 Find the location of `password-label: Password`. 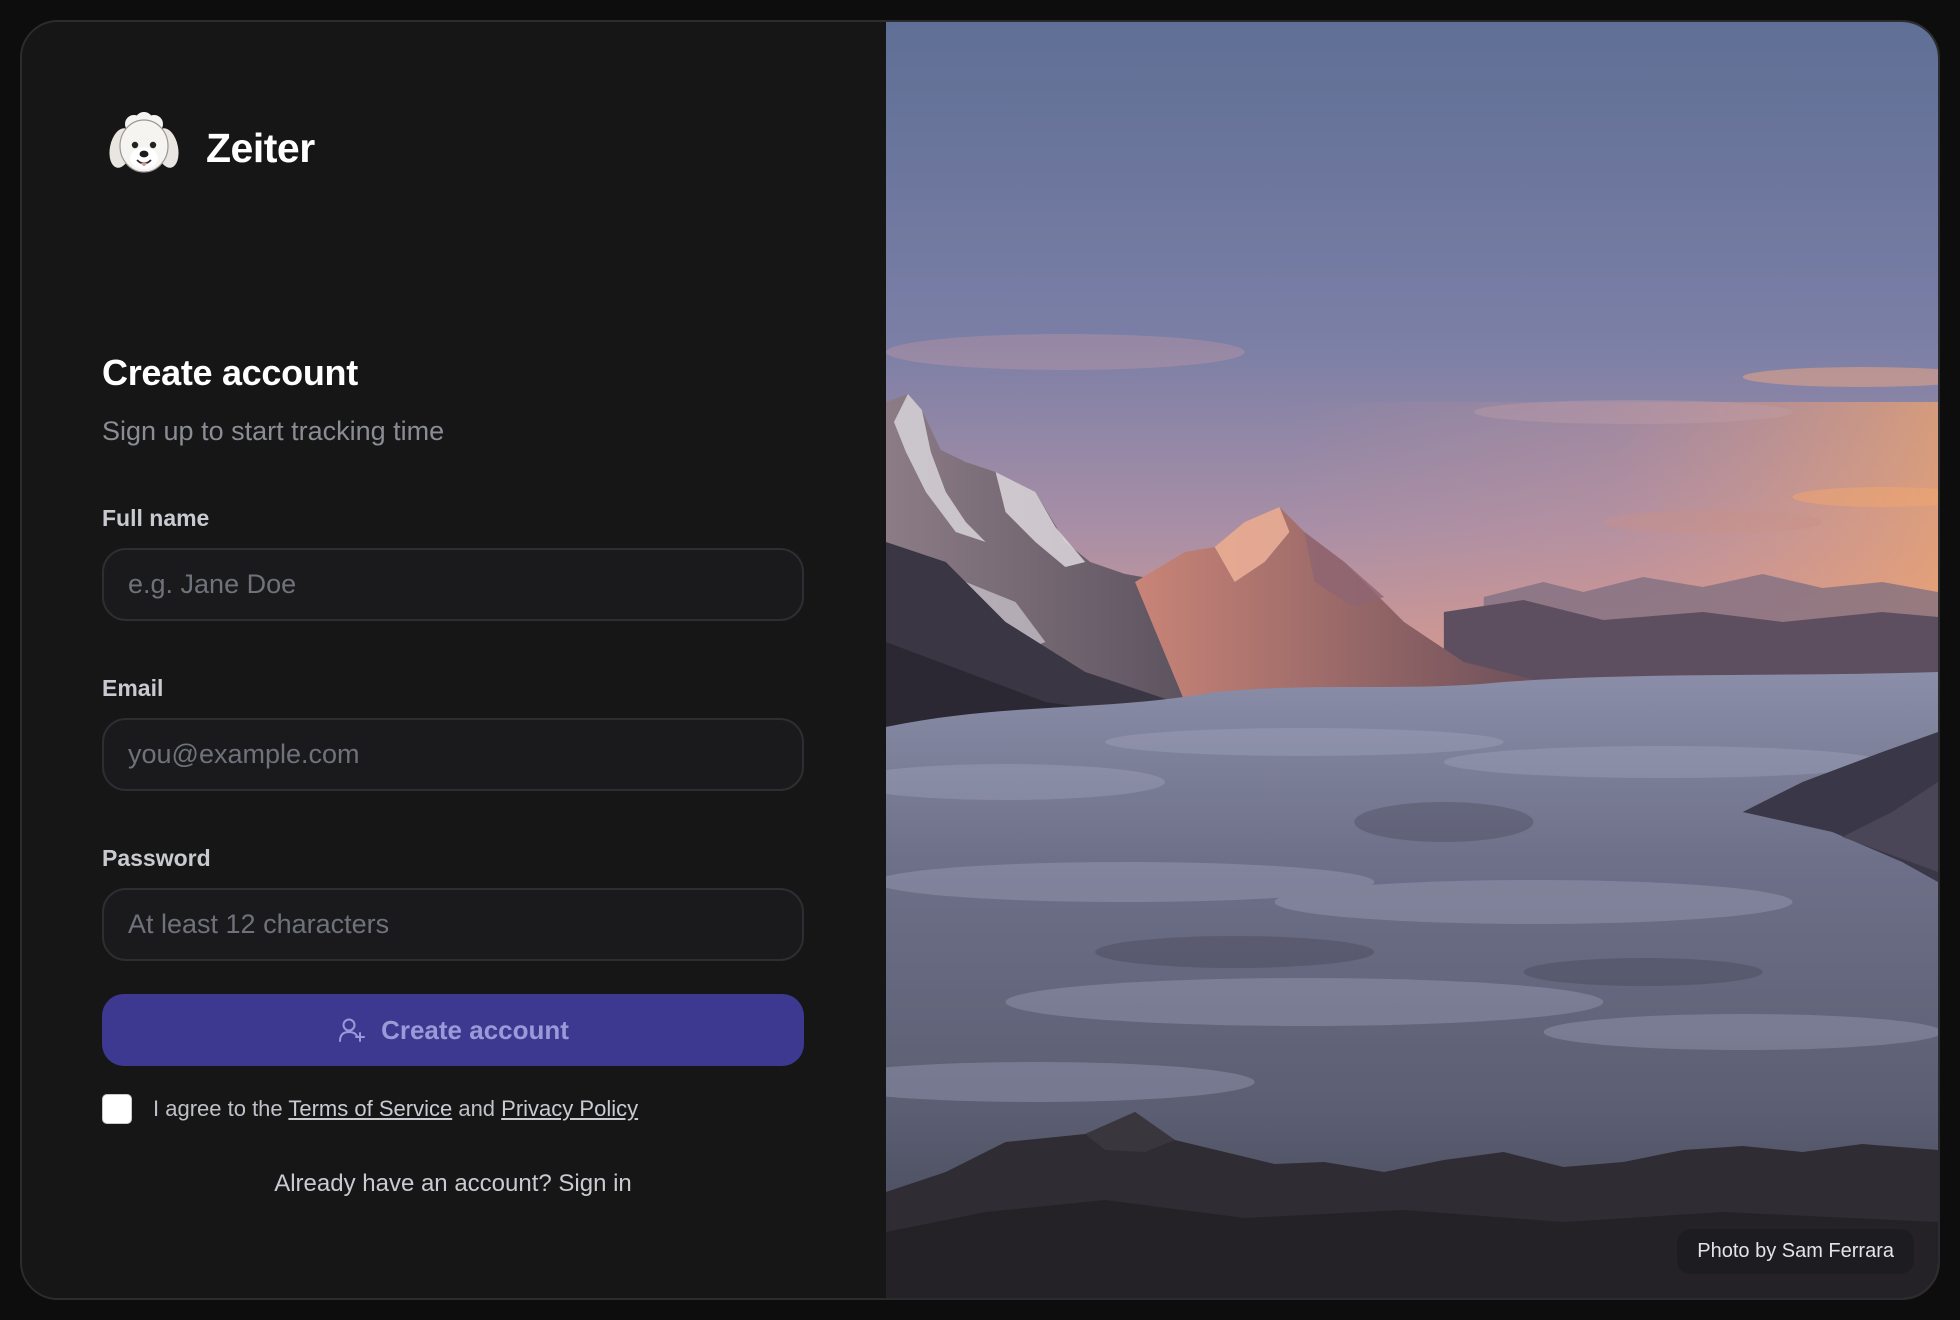

password-label: Password is located at coordinates (156, 858).